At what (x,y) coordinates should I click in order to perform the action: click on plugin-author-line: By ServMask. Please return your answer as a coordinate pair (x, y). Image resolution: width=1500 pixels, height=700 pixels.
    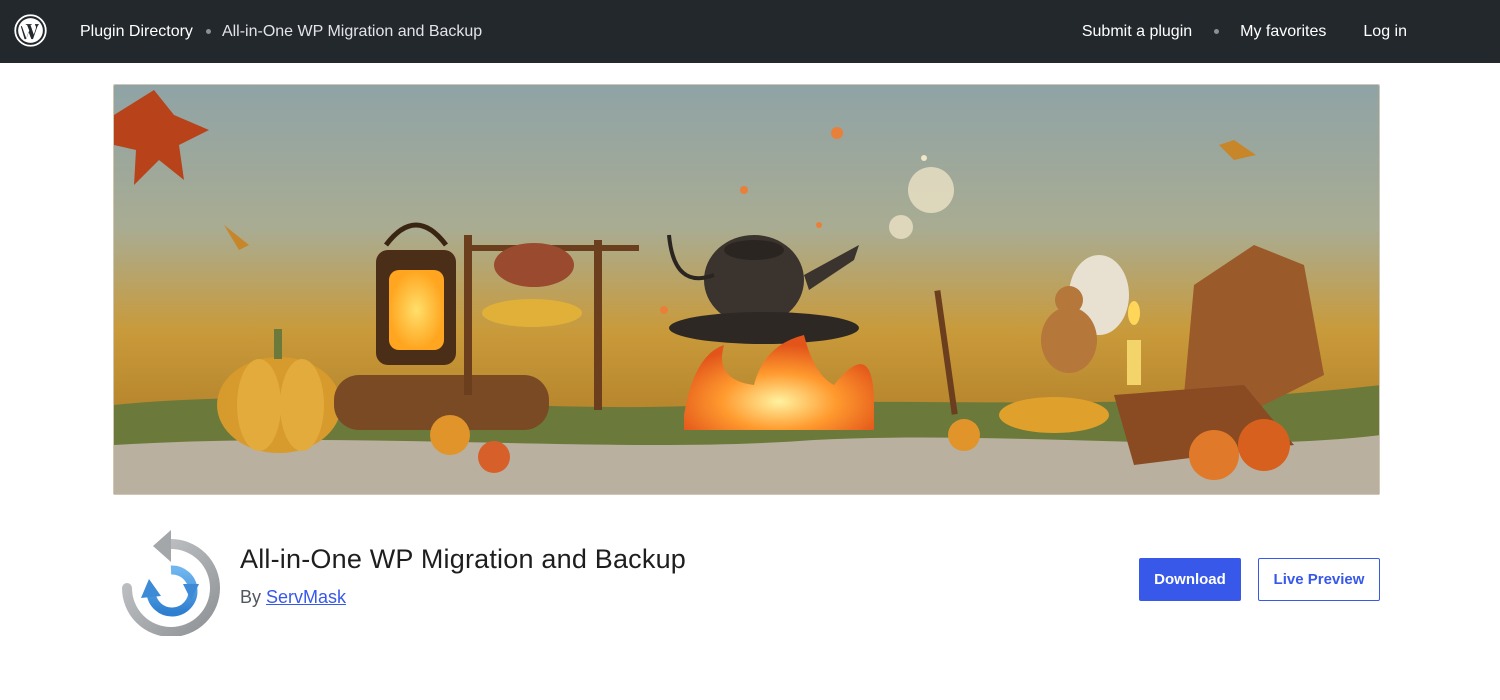
    Looking at the image, I should click on (293, 597).